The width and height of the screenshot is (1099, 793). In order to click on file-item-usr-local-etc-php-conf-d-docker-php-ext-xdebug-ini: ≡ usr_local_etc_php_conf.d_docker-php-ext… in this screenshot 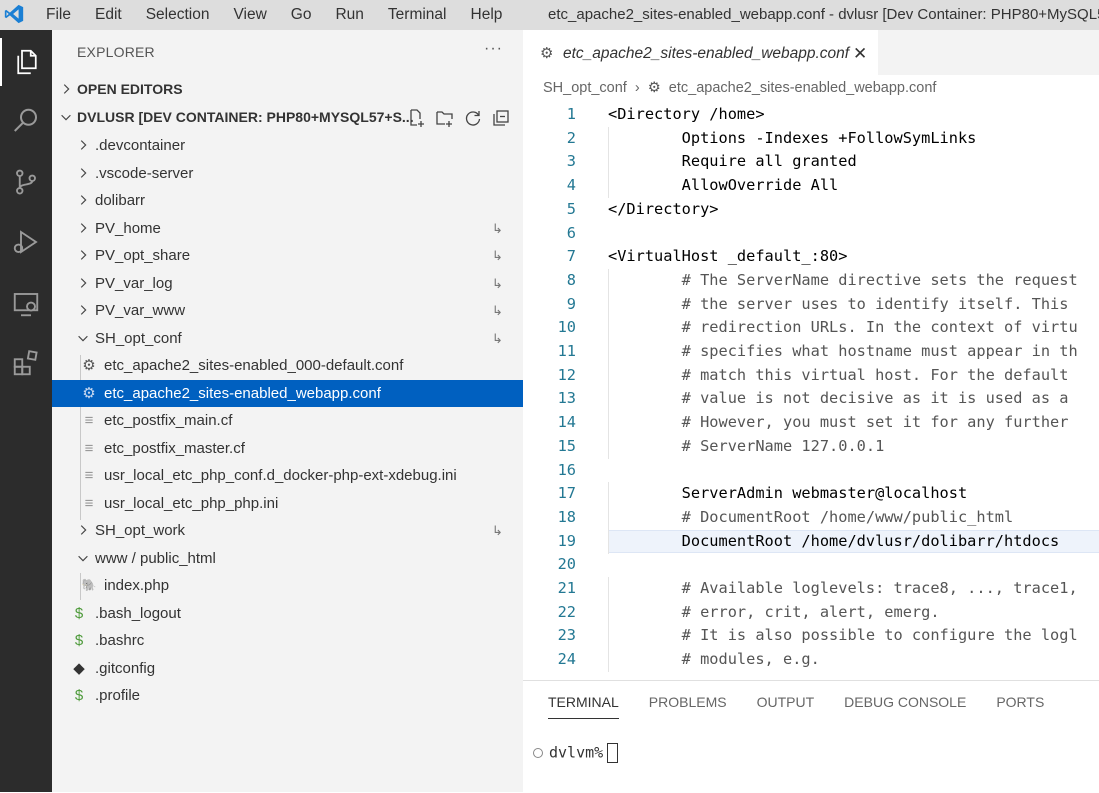, I will do `click(287, 475)`.